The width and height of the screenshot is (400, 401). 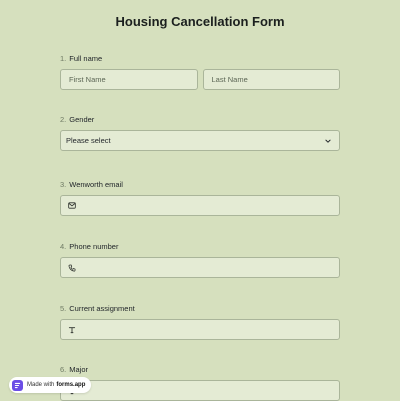 I want to click on last-name-placeholder: Last Name, so click(x=229, y=79).